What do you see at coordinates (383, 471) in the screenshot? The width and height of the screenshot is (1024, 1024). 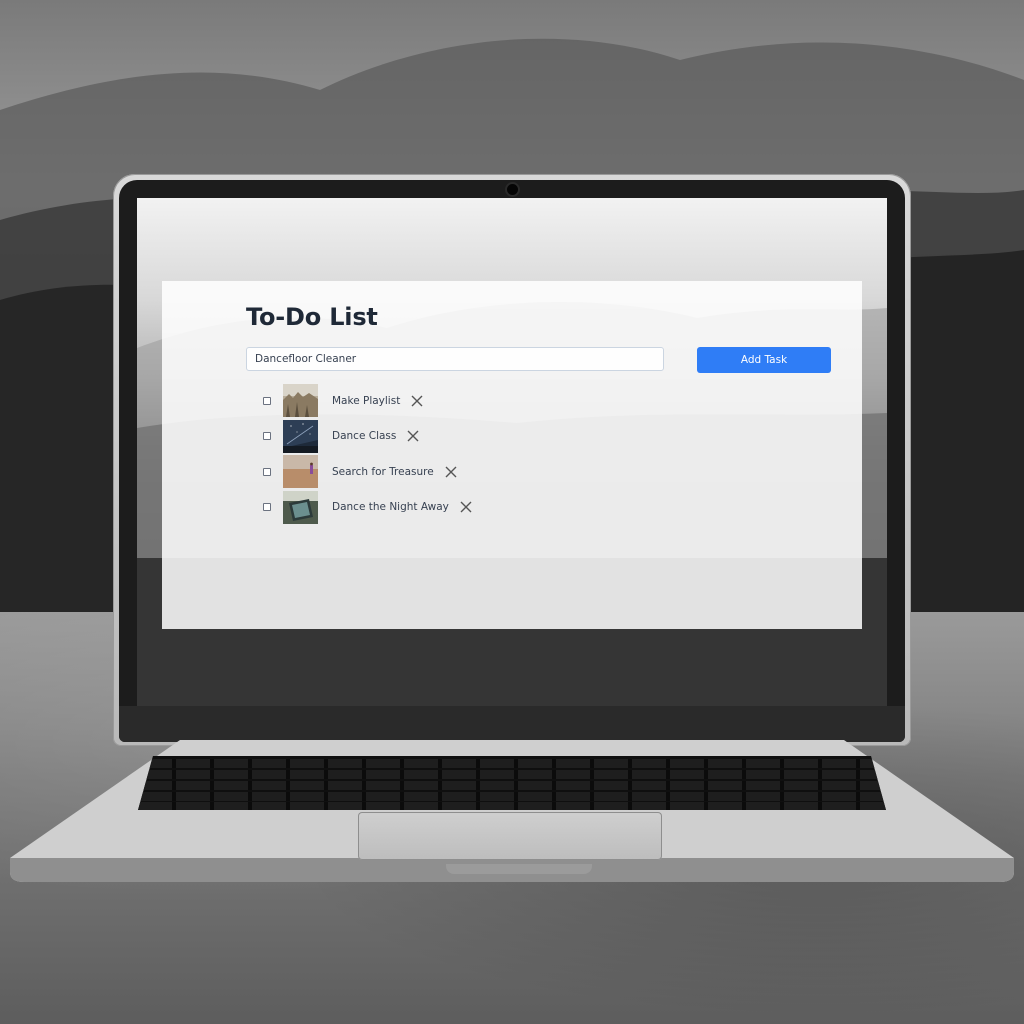 I see `task-label: Search for Treasure` at bounding box center [383, 471].